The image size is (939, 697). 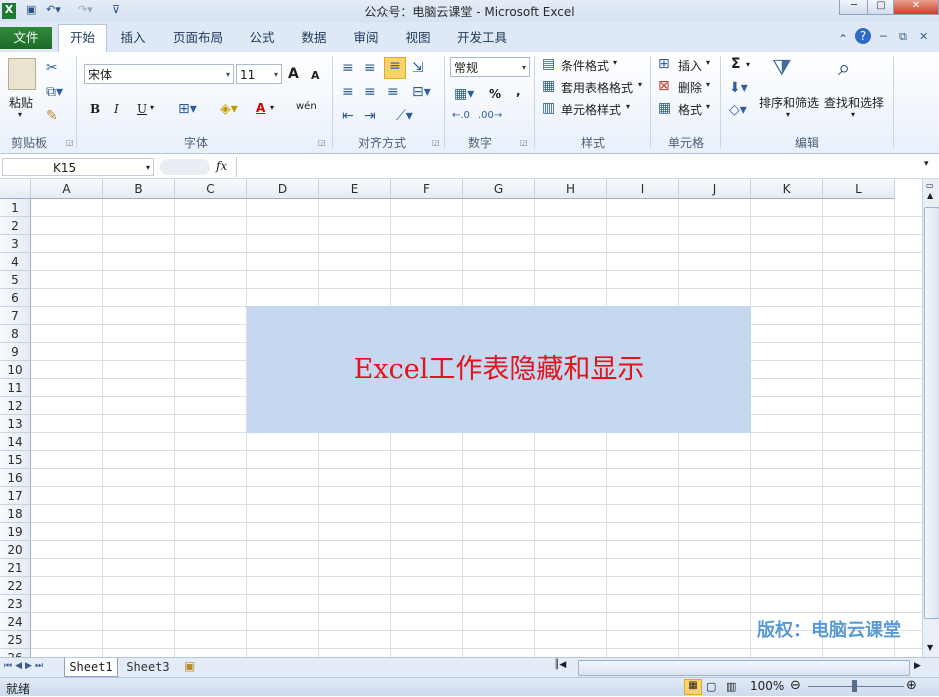 I want to click on accounting-format-icon: ▦▾, so click(x=464, y=94).